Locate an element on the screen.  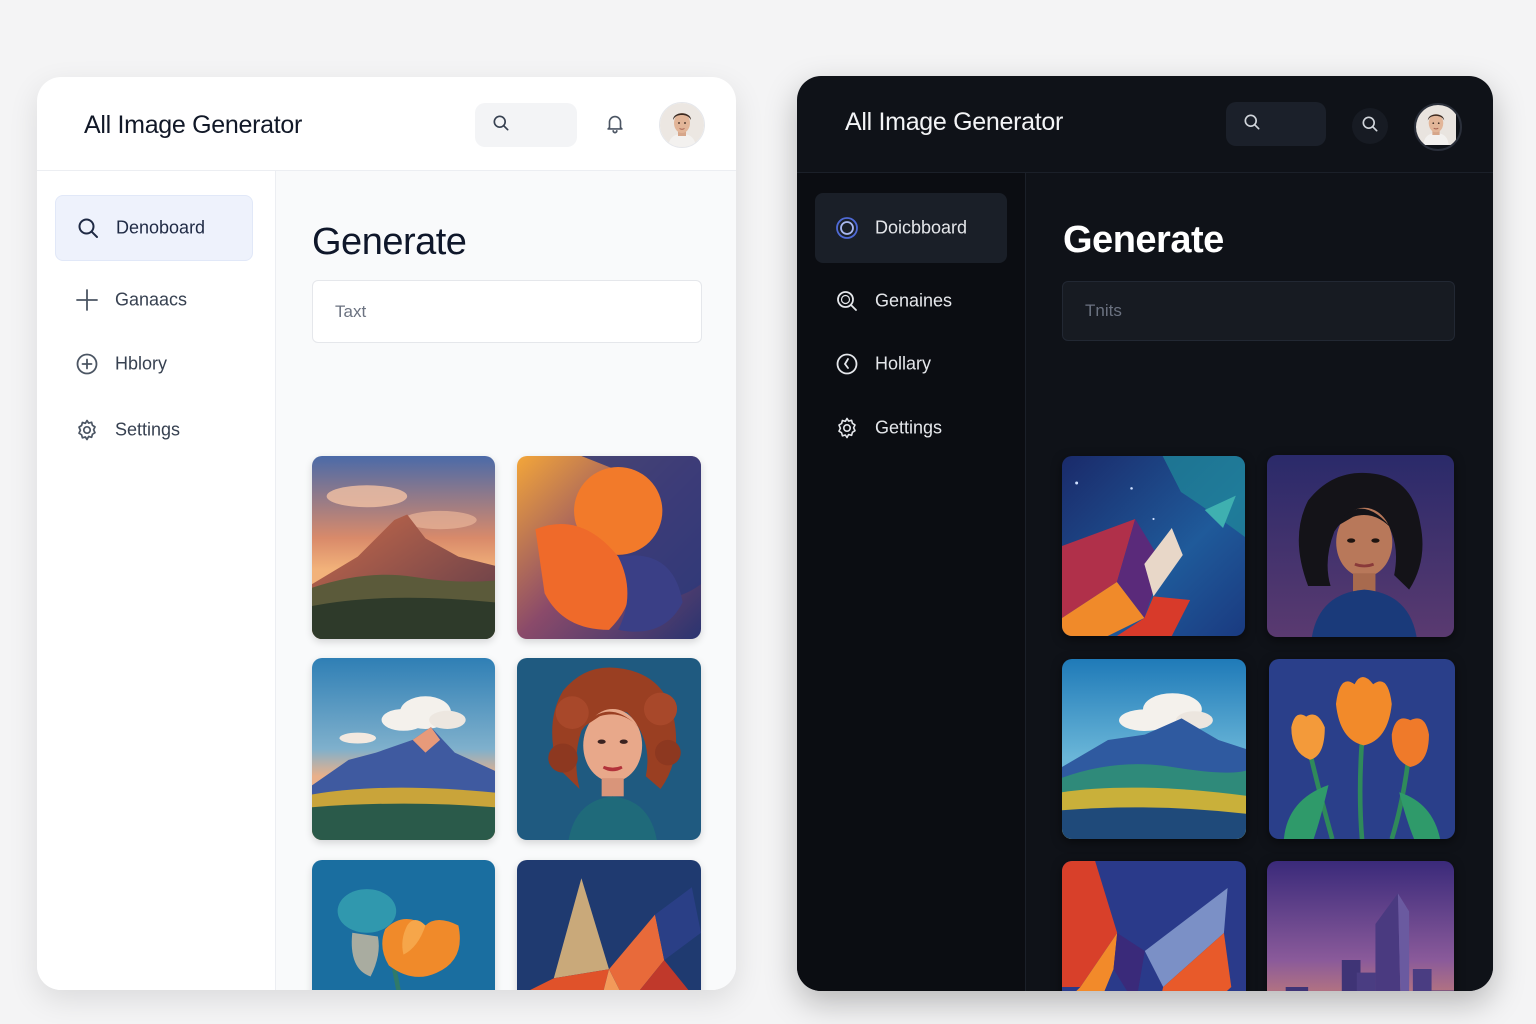
sidebar-item-dashboard: Doicbboard is located at coordinates (911, 228).